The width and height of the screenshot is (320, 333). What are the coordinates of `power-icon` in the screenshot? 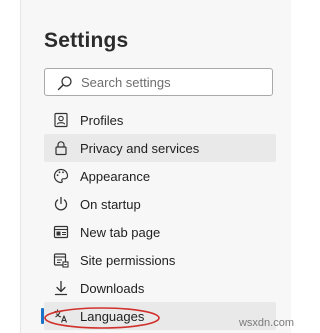 It's located at (61, 204).